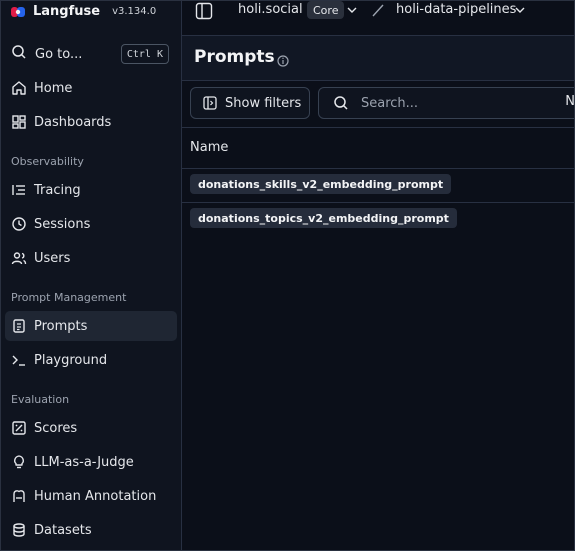 The height and width of the screenshot is (551, 575). Describe the element at coordinates (456, 9) in the screenshot. I see `project-name: holi-data-pipelines` at that location.